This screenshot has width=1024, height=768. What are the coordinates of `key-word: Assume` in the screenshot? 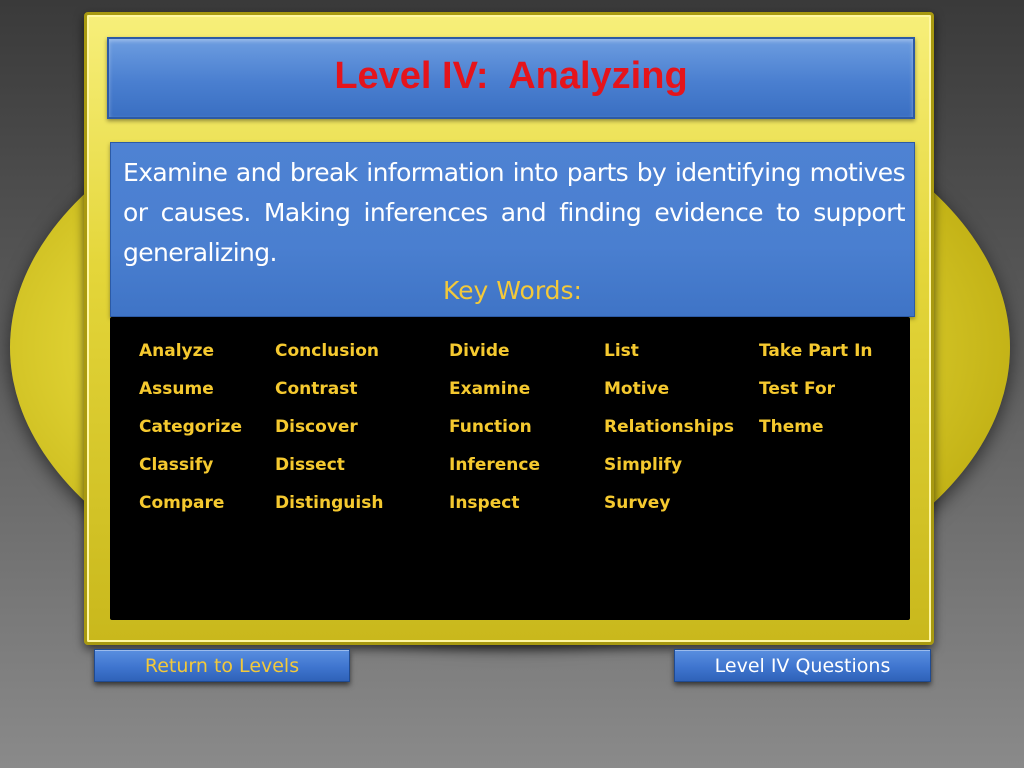 It's located at (176, 389).